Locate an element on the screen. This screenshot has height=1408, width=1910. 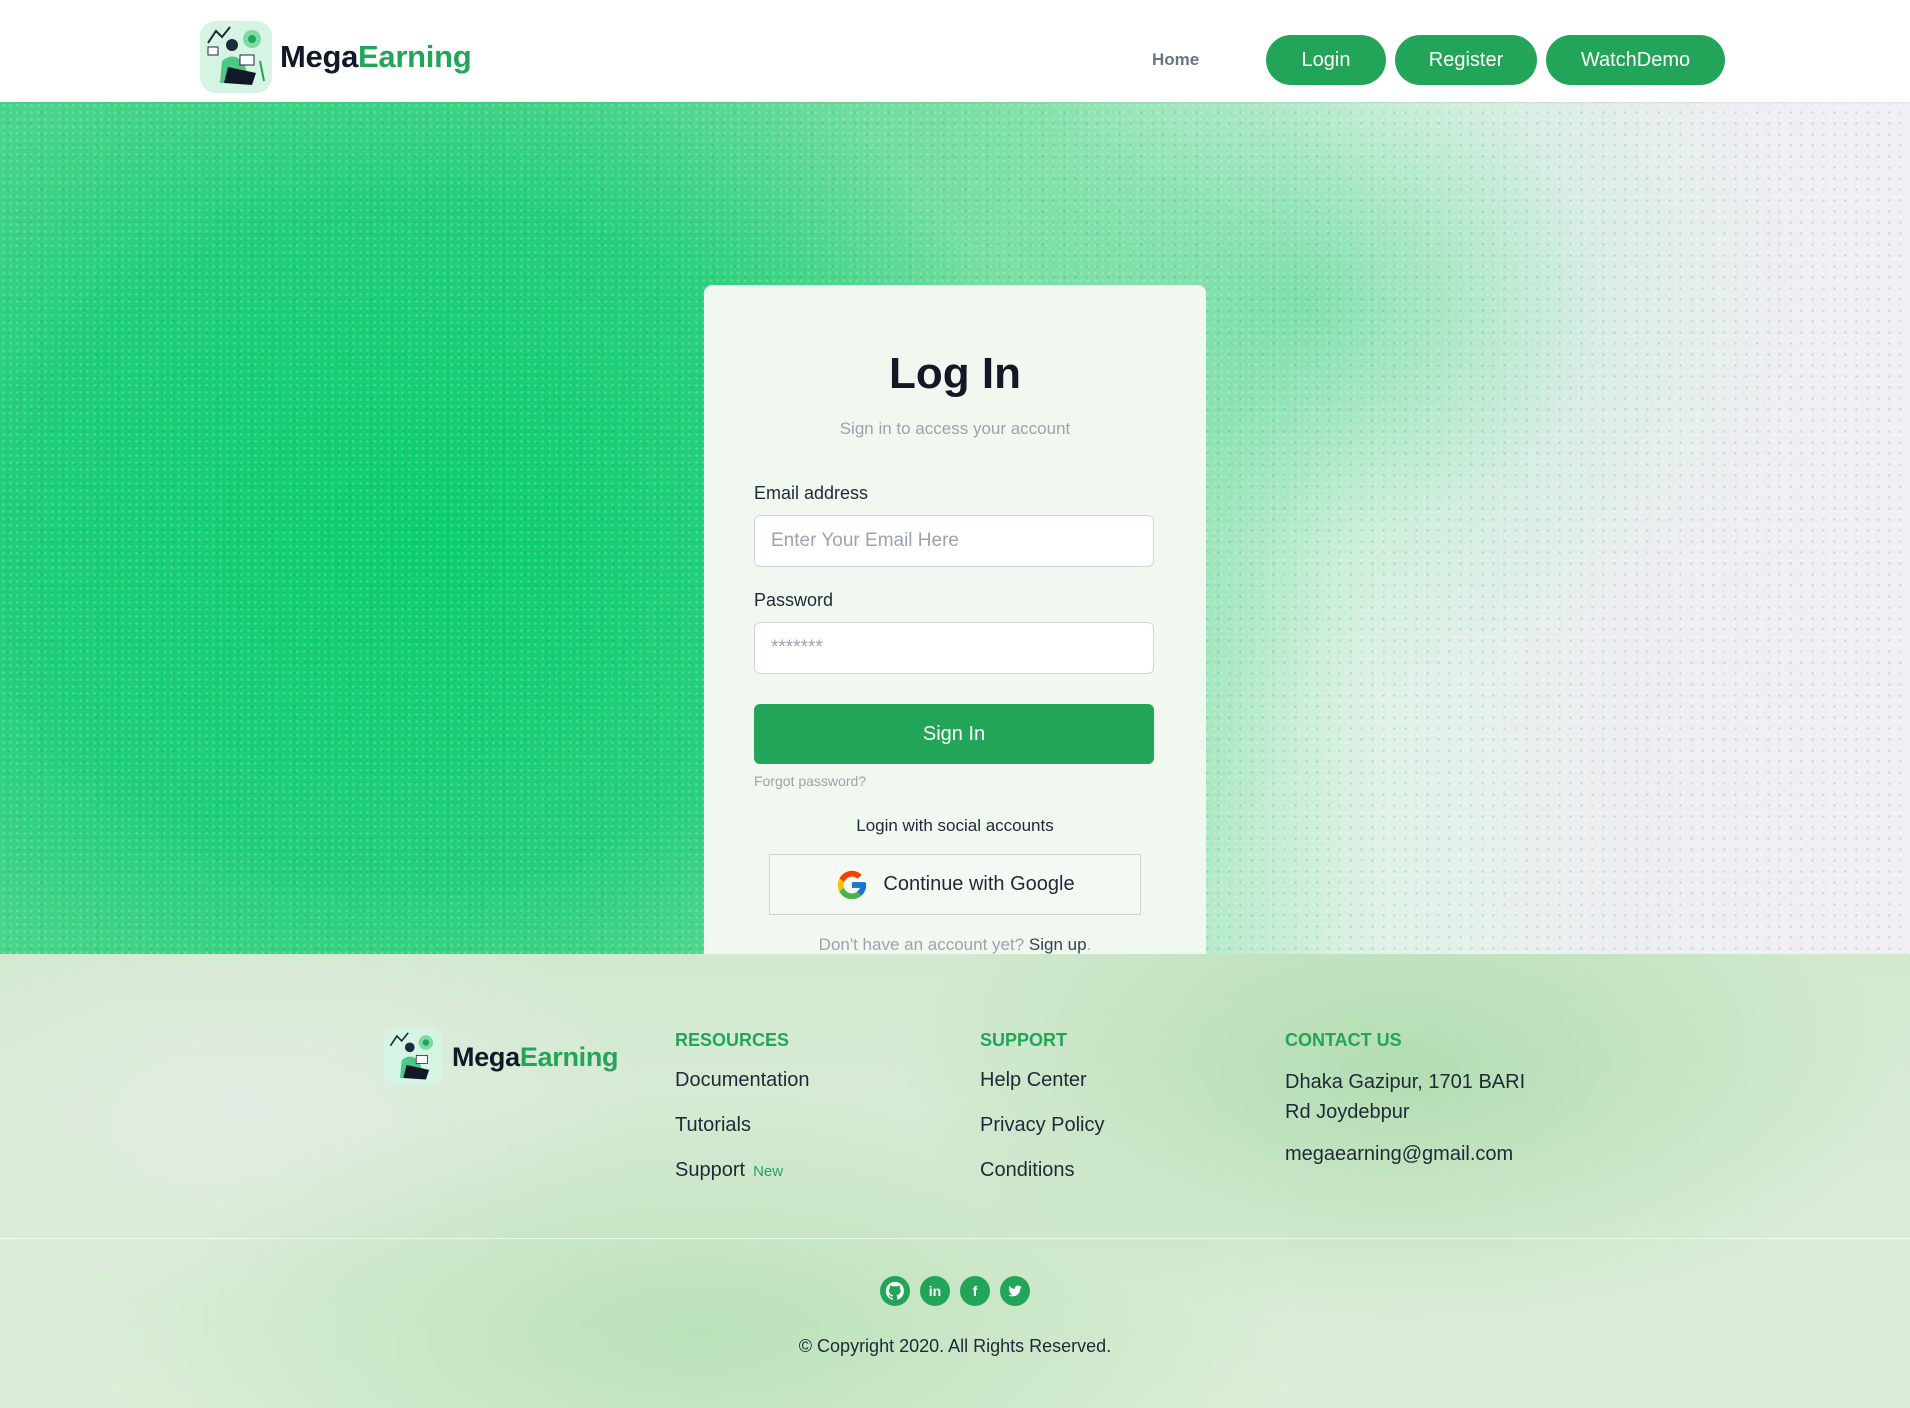
password-input is located at coordinates (954, 648).